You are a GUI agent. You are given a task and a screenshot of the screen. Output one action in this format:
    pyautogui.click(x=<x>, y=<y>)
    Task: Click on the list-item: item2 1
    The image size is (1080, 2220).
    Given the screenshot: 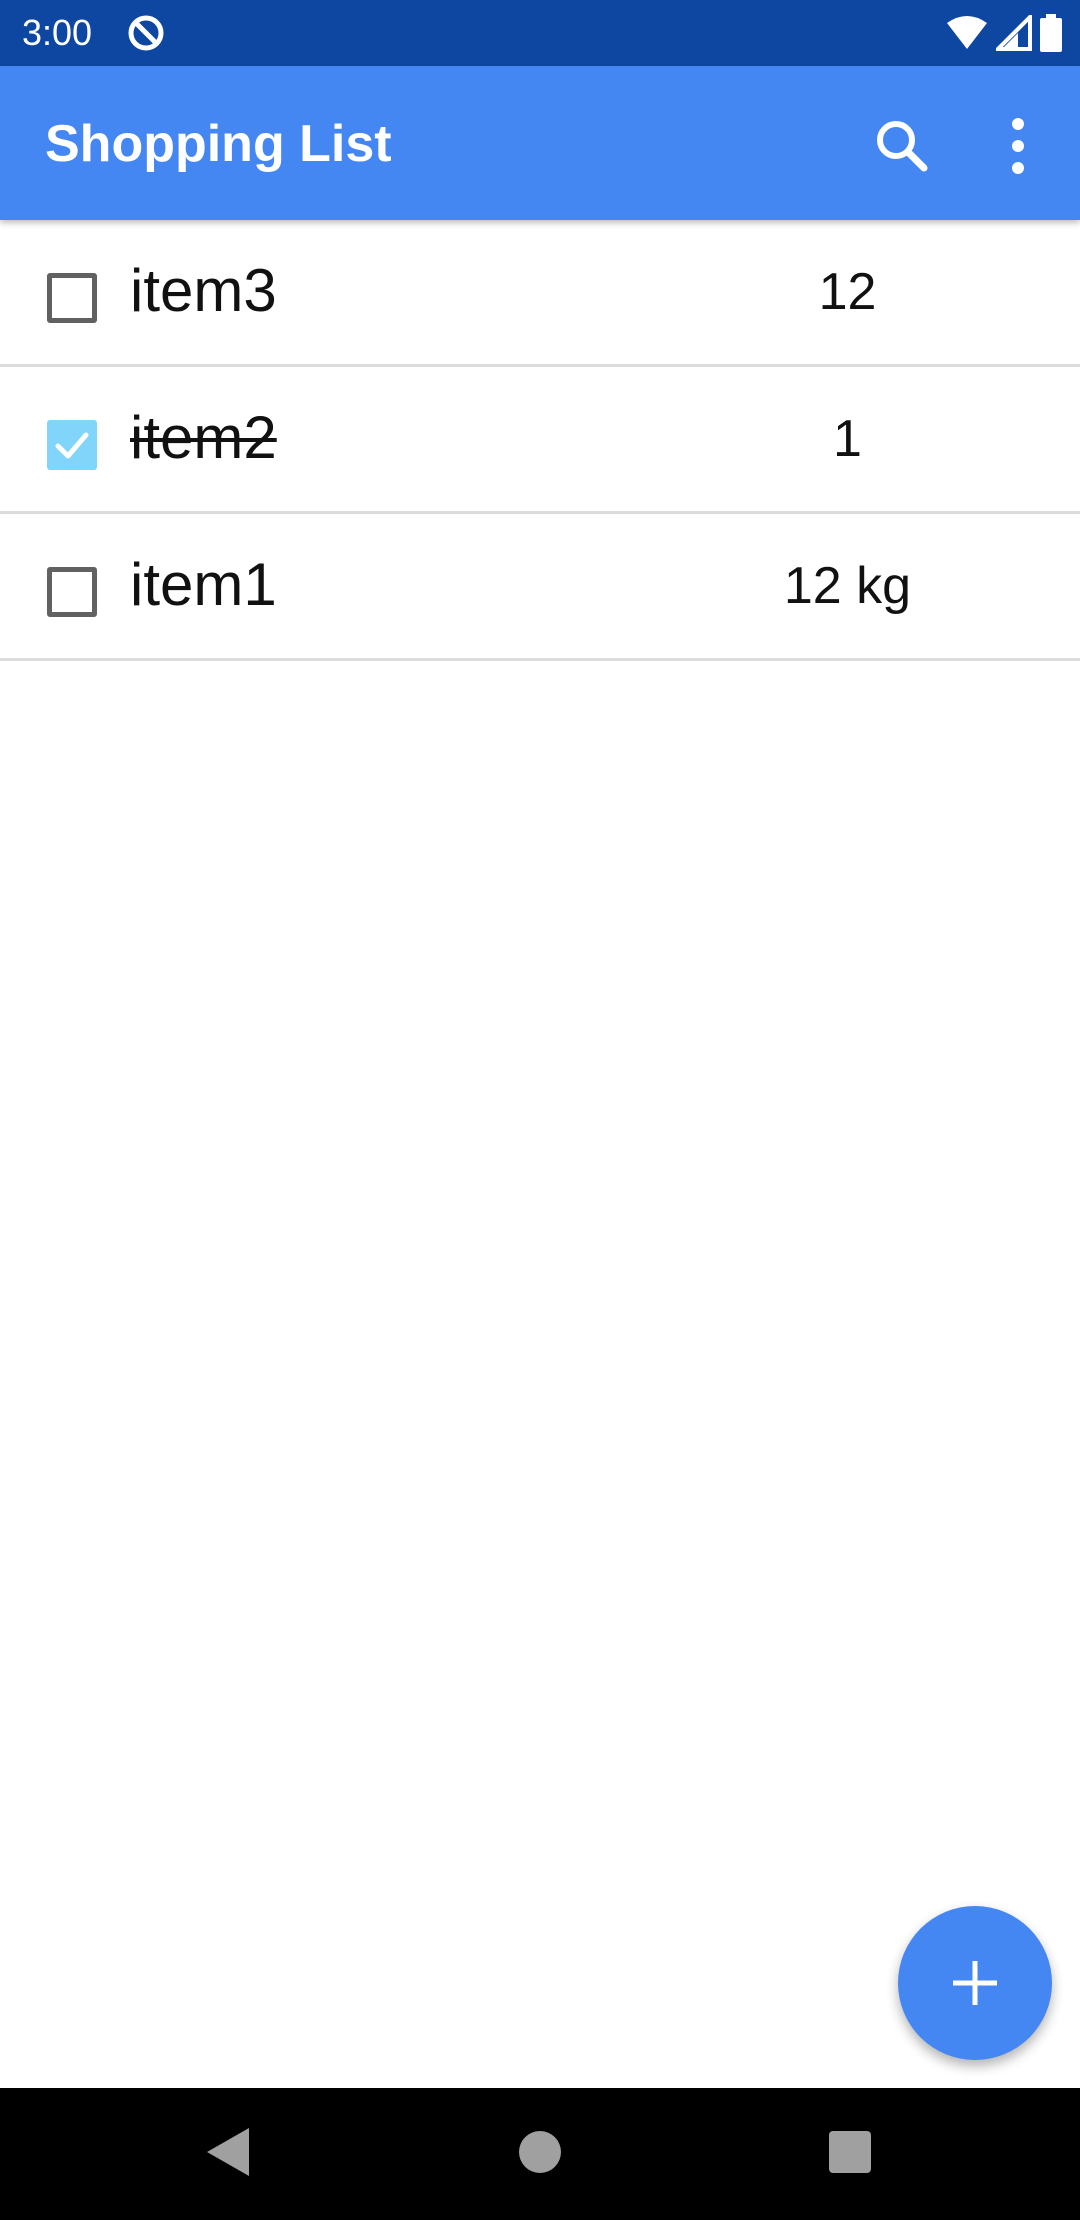 What is the action you would take?
    pyautogui.click(x=540, y=440)
    